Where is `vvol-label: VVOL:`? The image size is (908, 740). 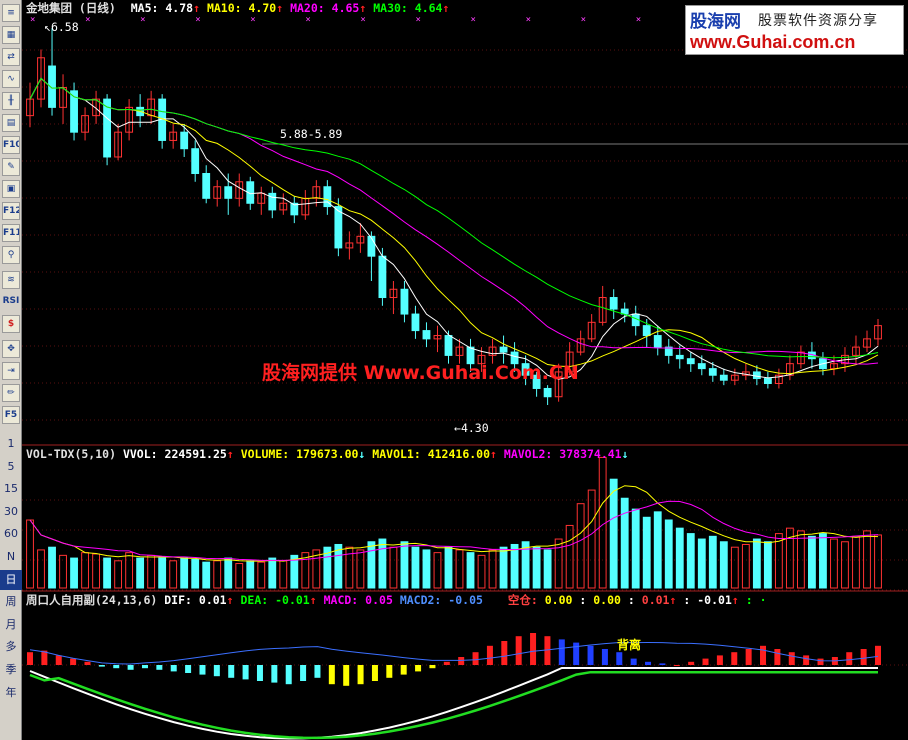 vvol-label: VVOL: is located at coordinates (140, 454).